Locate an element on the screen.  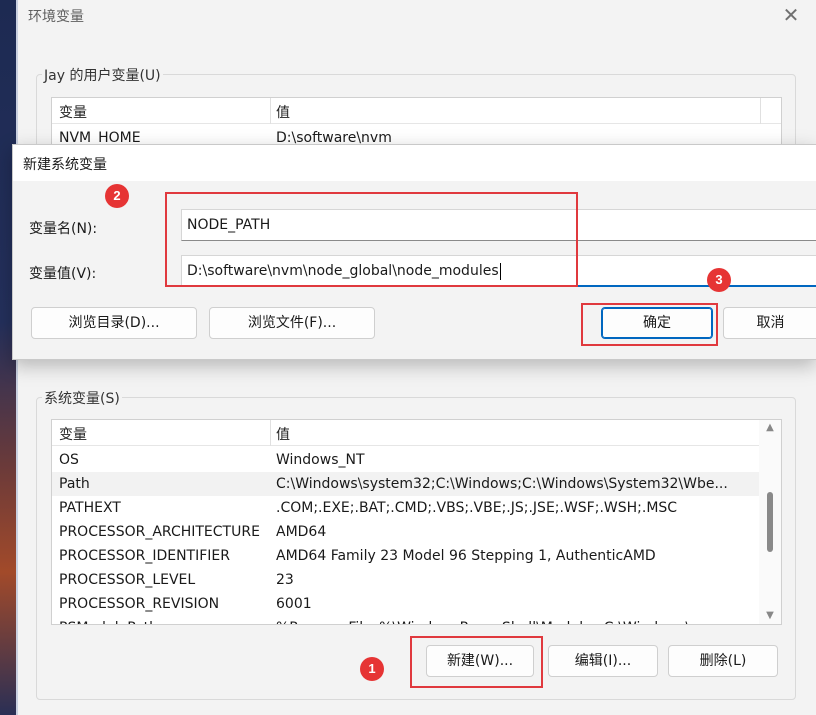
variable-name: PATHEXT is located at coordinates (90, 508).